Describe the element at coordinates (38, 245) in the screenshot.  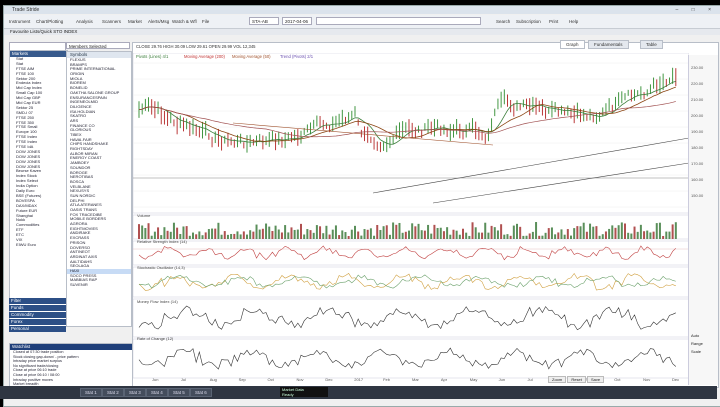
I see `market-item: EIWU Euro` at that location.